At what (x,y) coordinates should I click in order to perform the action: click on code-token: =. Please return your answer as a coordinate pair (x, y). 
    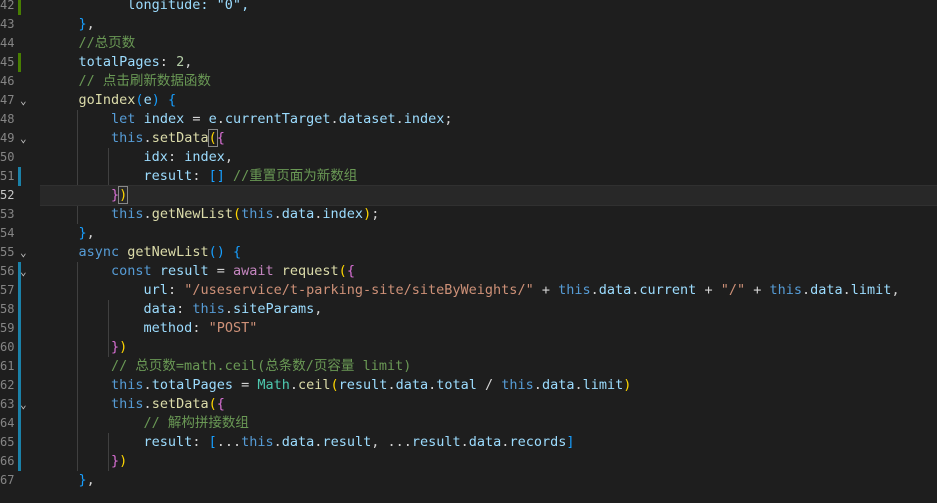
    Looking at the image, I should click on (220, 271).